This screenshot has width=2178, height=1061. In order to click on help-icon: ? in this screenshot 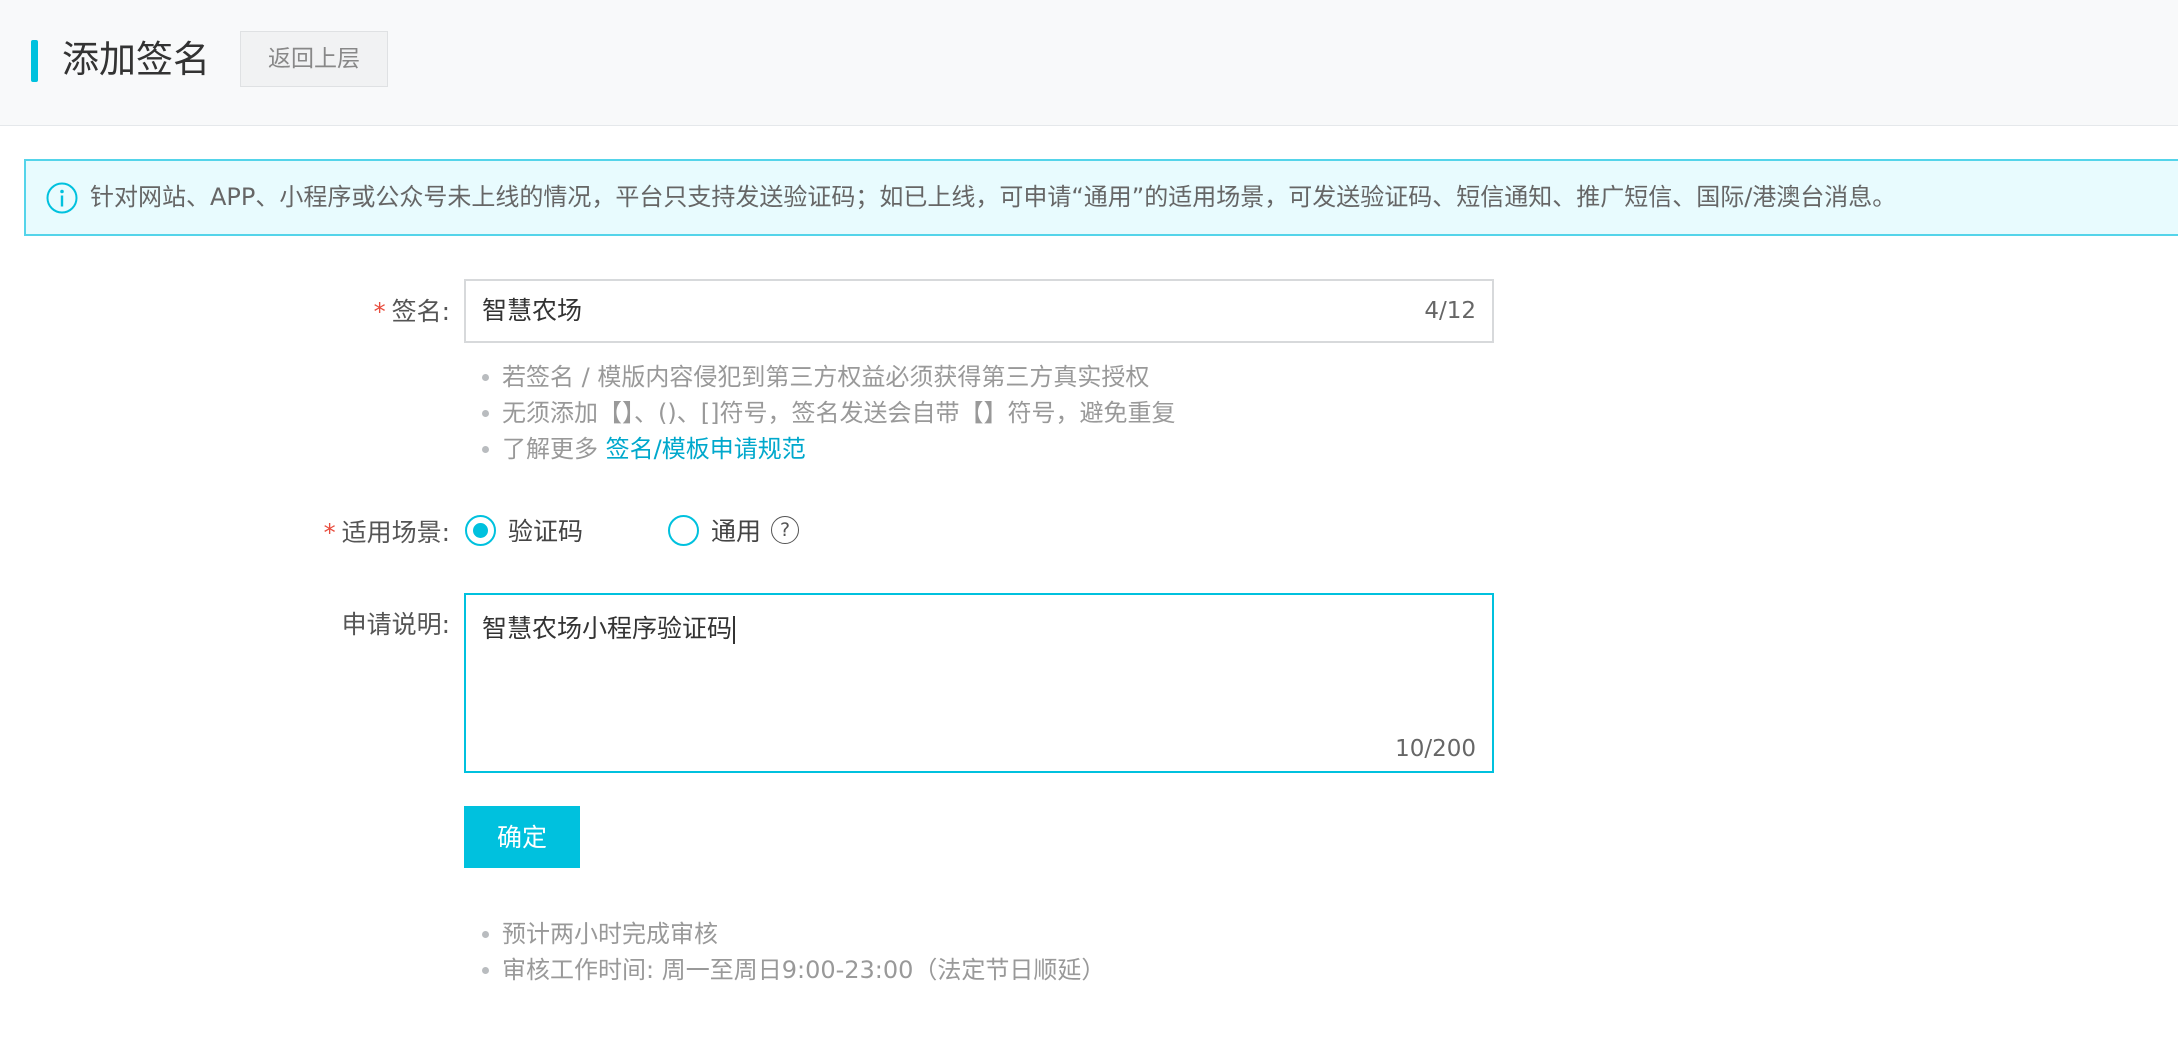, I will do `click(785, 530)`.